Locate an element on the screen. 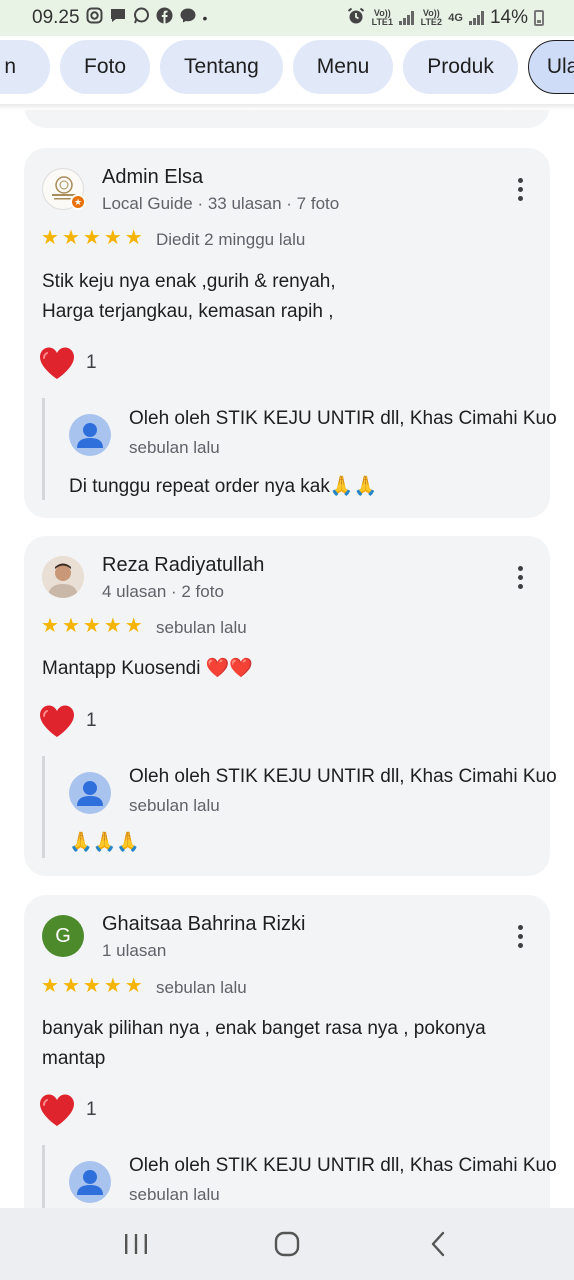 This screenshot has height=1280, width=574. chat-icon is located at coordinates (118, 18).